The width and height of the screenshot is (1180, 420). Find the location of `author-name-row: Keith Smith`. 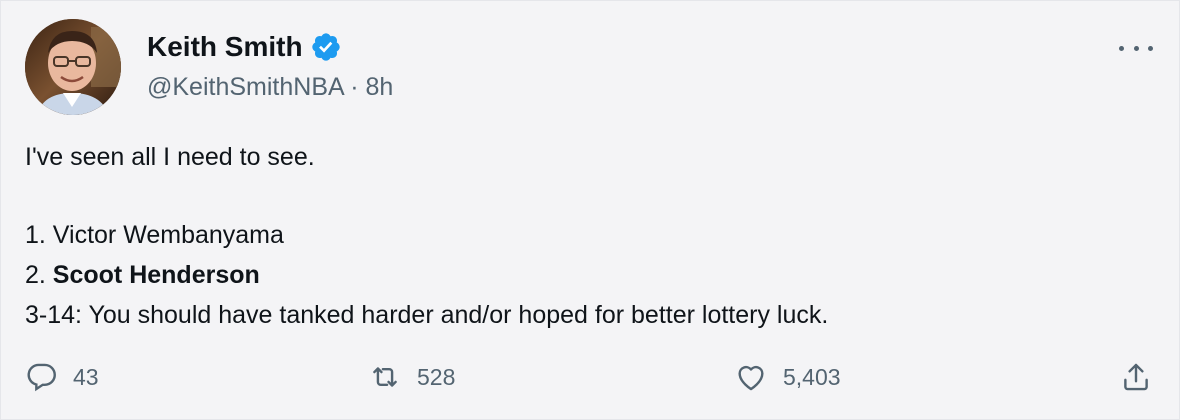

author-name-row: Keith Smith is located at coordinates (244, 47).